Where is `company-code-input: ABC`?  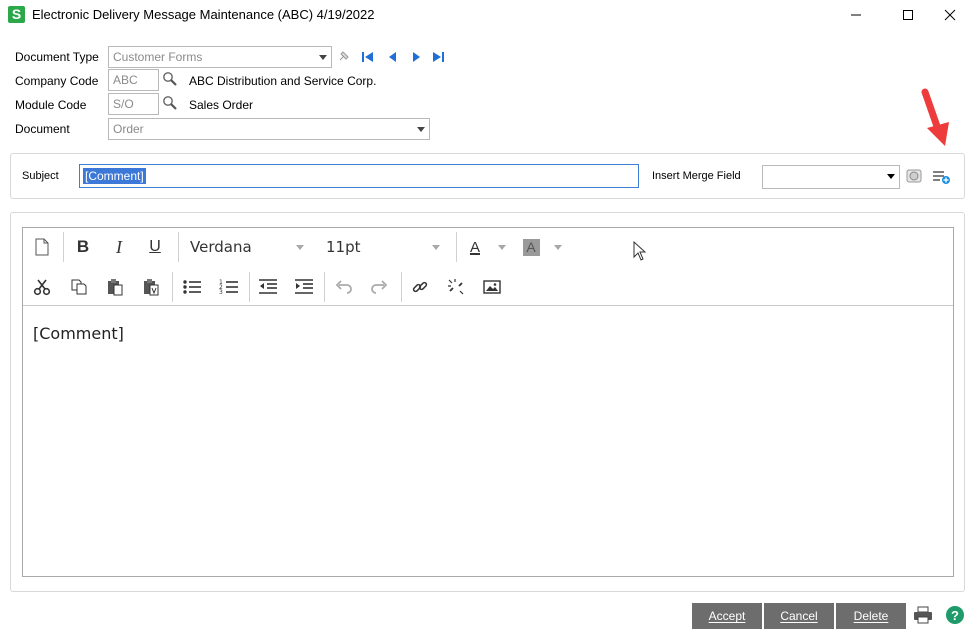 company-code-input: ABC is located at coordinates (133, 80).